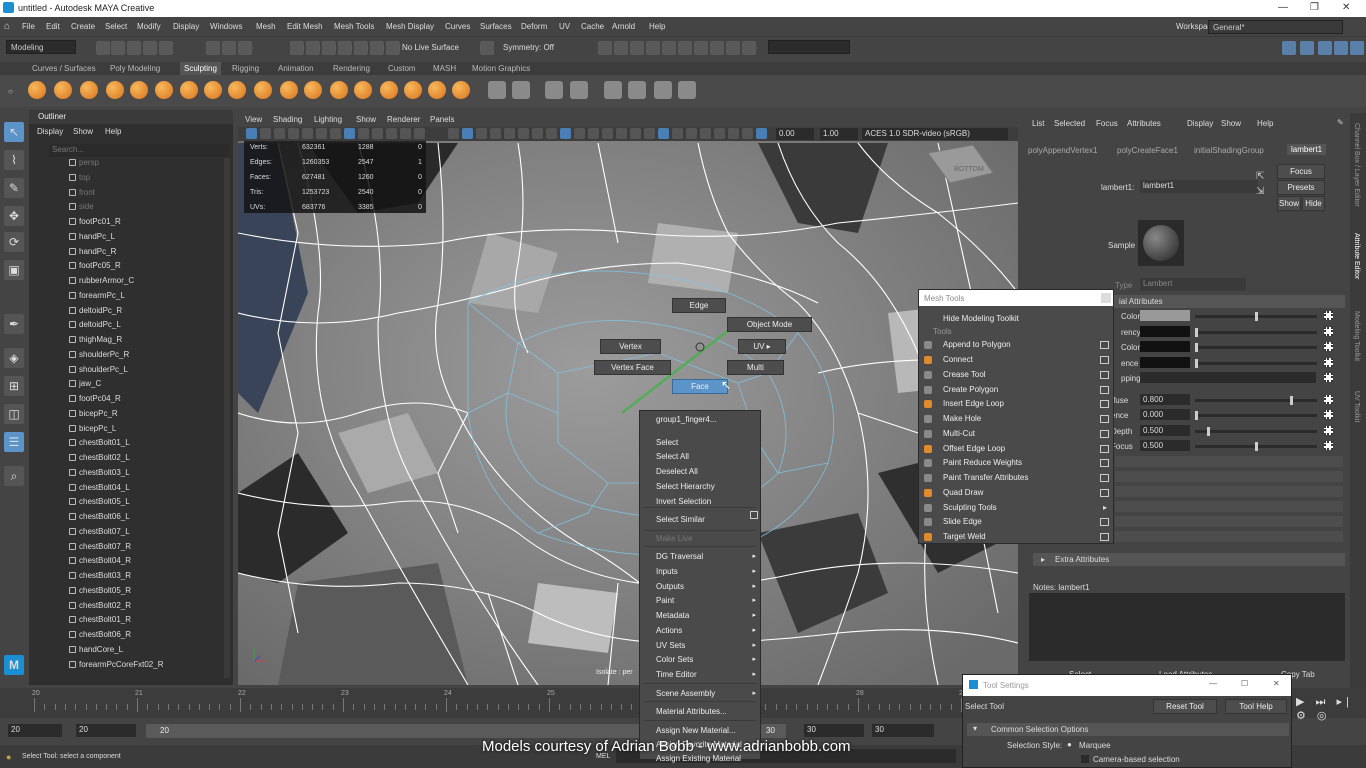  Describe the element at coordinates (964, 536) in the screenshot. I see `mesh-tools-item-target-weld: Target Weld` at that location.